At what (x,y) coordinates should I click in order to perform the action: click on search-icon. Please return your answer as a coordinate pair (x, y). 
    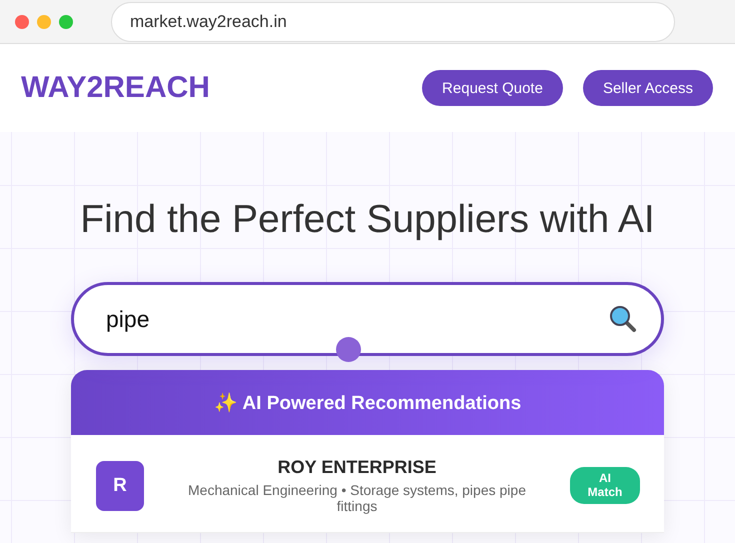
    Looking at the image, I should click on (623, 319).